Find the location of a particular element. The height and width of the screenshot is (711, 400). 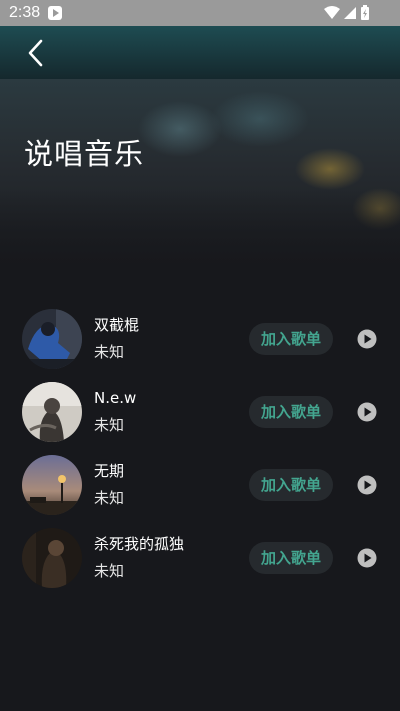

song-title: 杀死我的孤独 is located at coordinates (139, 544).